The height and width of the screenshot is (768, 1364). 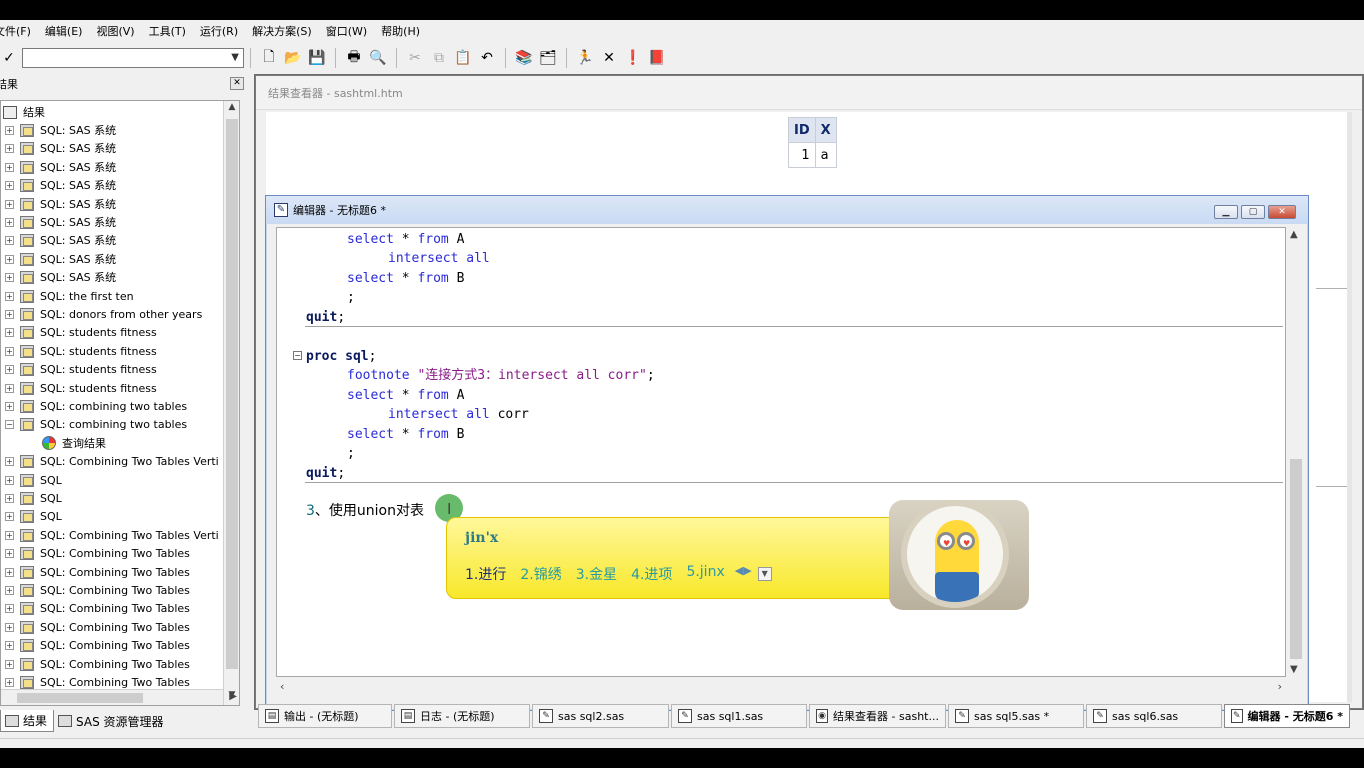 What do you see at coordinates (415, 58) in the screenshot?
I see `cut-icon: ✂` at bounding box center [415, 58].